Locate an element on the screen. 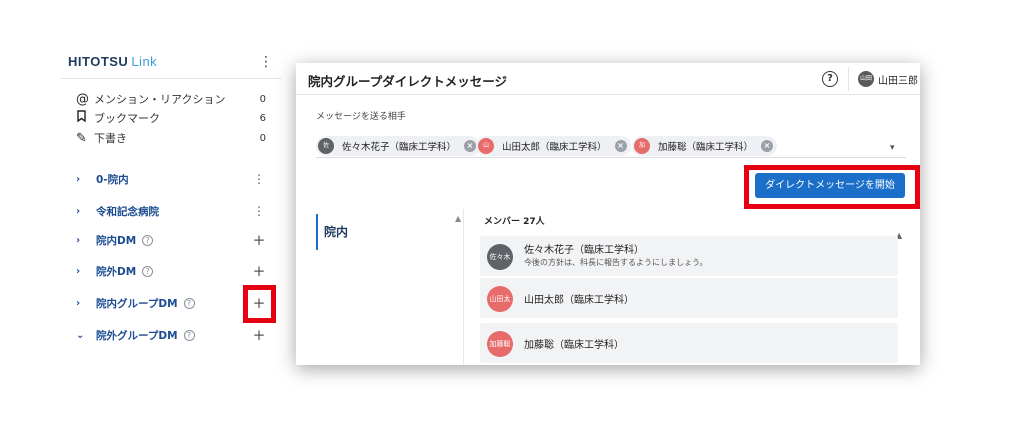 The image size is (1012, 448). member-list-item: 佐々木 佐々木花子（臨床工学科） 今後の方針は、科長に報告するようにしましょう。 is located at coordinates (689, 256).